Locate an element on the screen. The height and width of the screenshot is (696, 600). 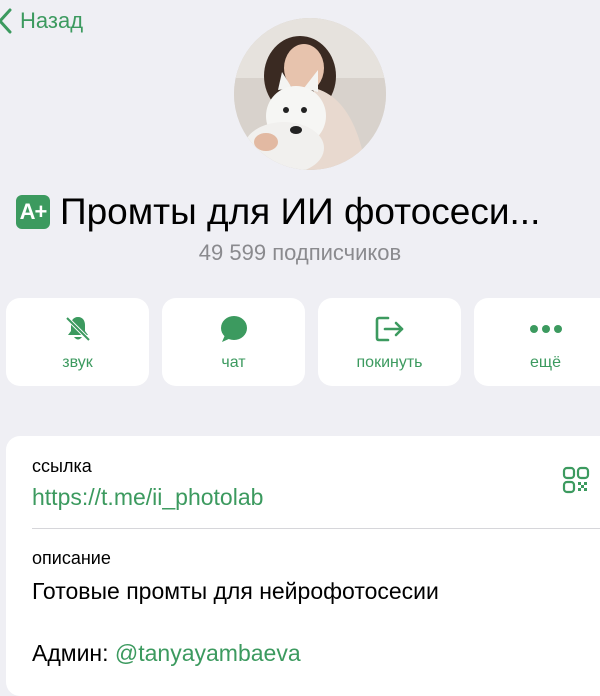
back-button: Назад is located at coordinates (41, 21).